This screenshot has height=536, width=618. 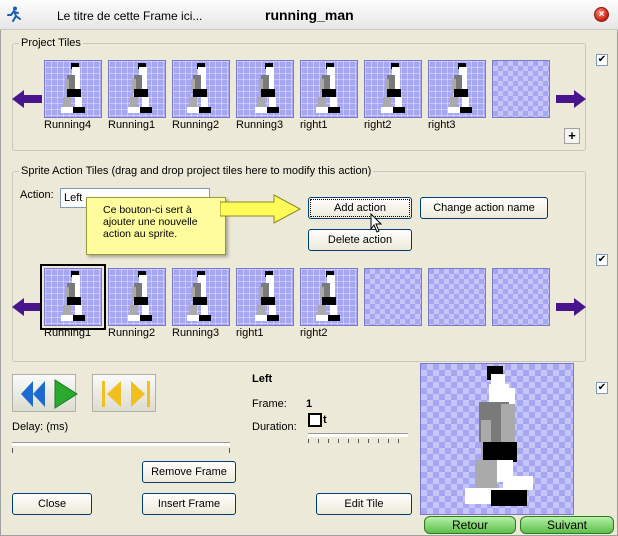 I want to click on project-cell: Running1, so click(x=137, y=95).